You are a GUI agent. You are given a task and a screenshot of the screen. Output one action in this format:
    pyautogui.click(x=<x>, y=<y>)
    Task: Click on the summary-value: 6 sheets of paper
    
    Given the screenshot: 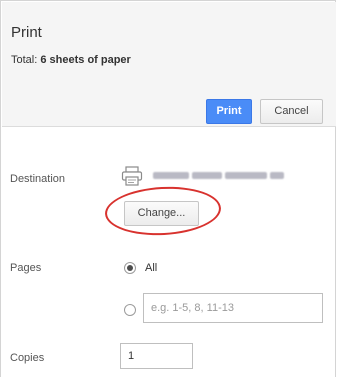 What is the action you would take?
    pyautogui.click(x=85, y=60)
    